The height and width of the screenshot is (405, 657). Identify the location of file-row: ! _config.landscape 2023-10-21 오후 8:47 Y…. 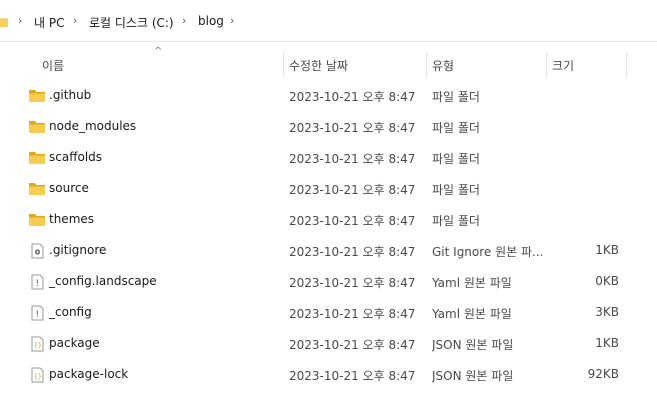
(328, 281).